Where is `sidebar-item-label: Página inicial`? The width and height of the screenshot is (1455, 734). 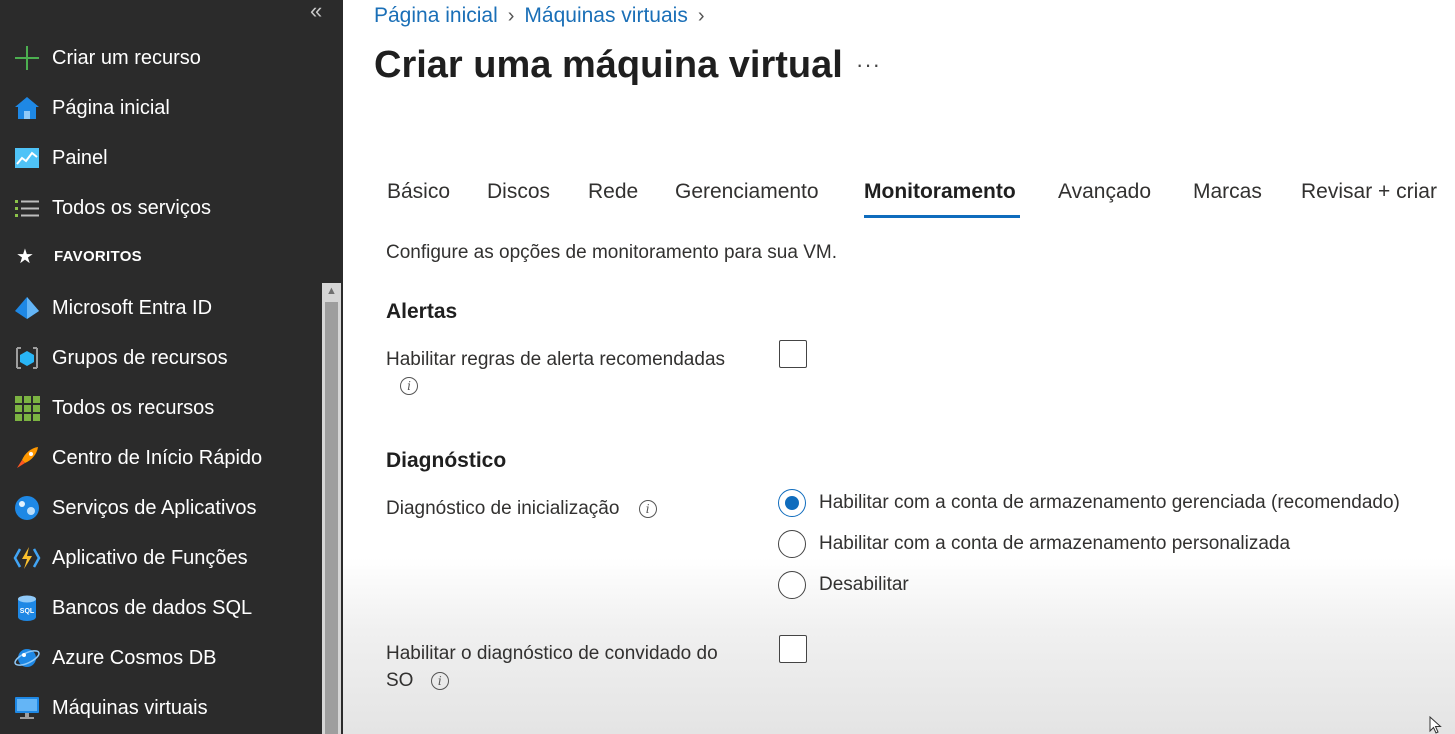
sidebar-item-label: Página inicial is located at coordinates (111, 107).